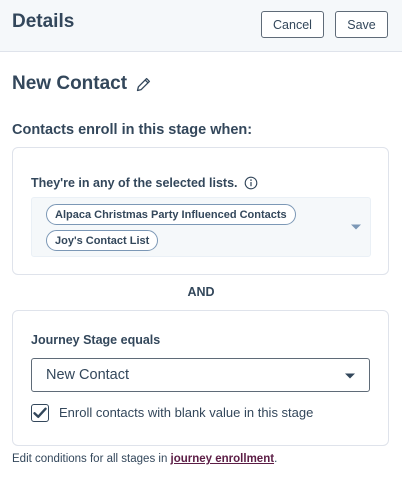 The width and height of the screenshot is (402, 483). Describe the element at coordinates (143, 84) in the screenshot. I see `pencil-icon` at that location.